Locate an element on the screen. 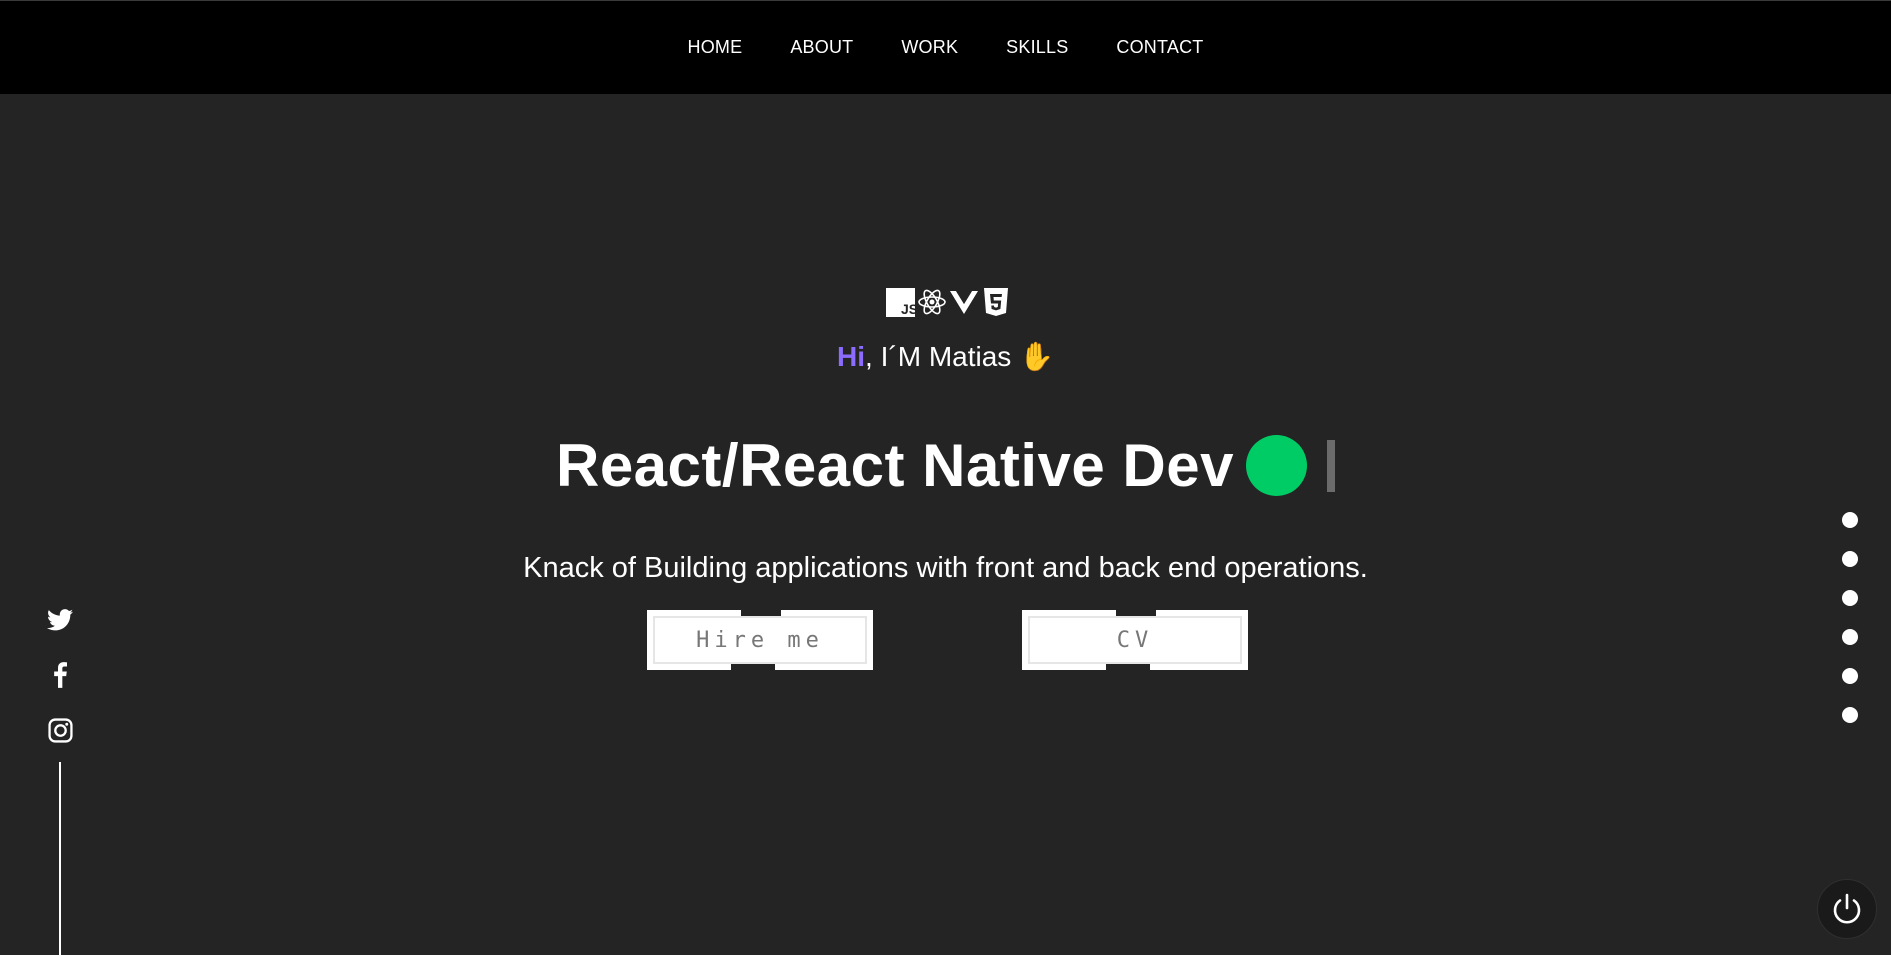  wave-hand-icon: ✋ is located at coordinates (1036, 356).